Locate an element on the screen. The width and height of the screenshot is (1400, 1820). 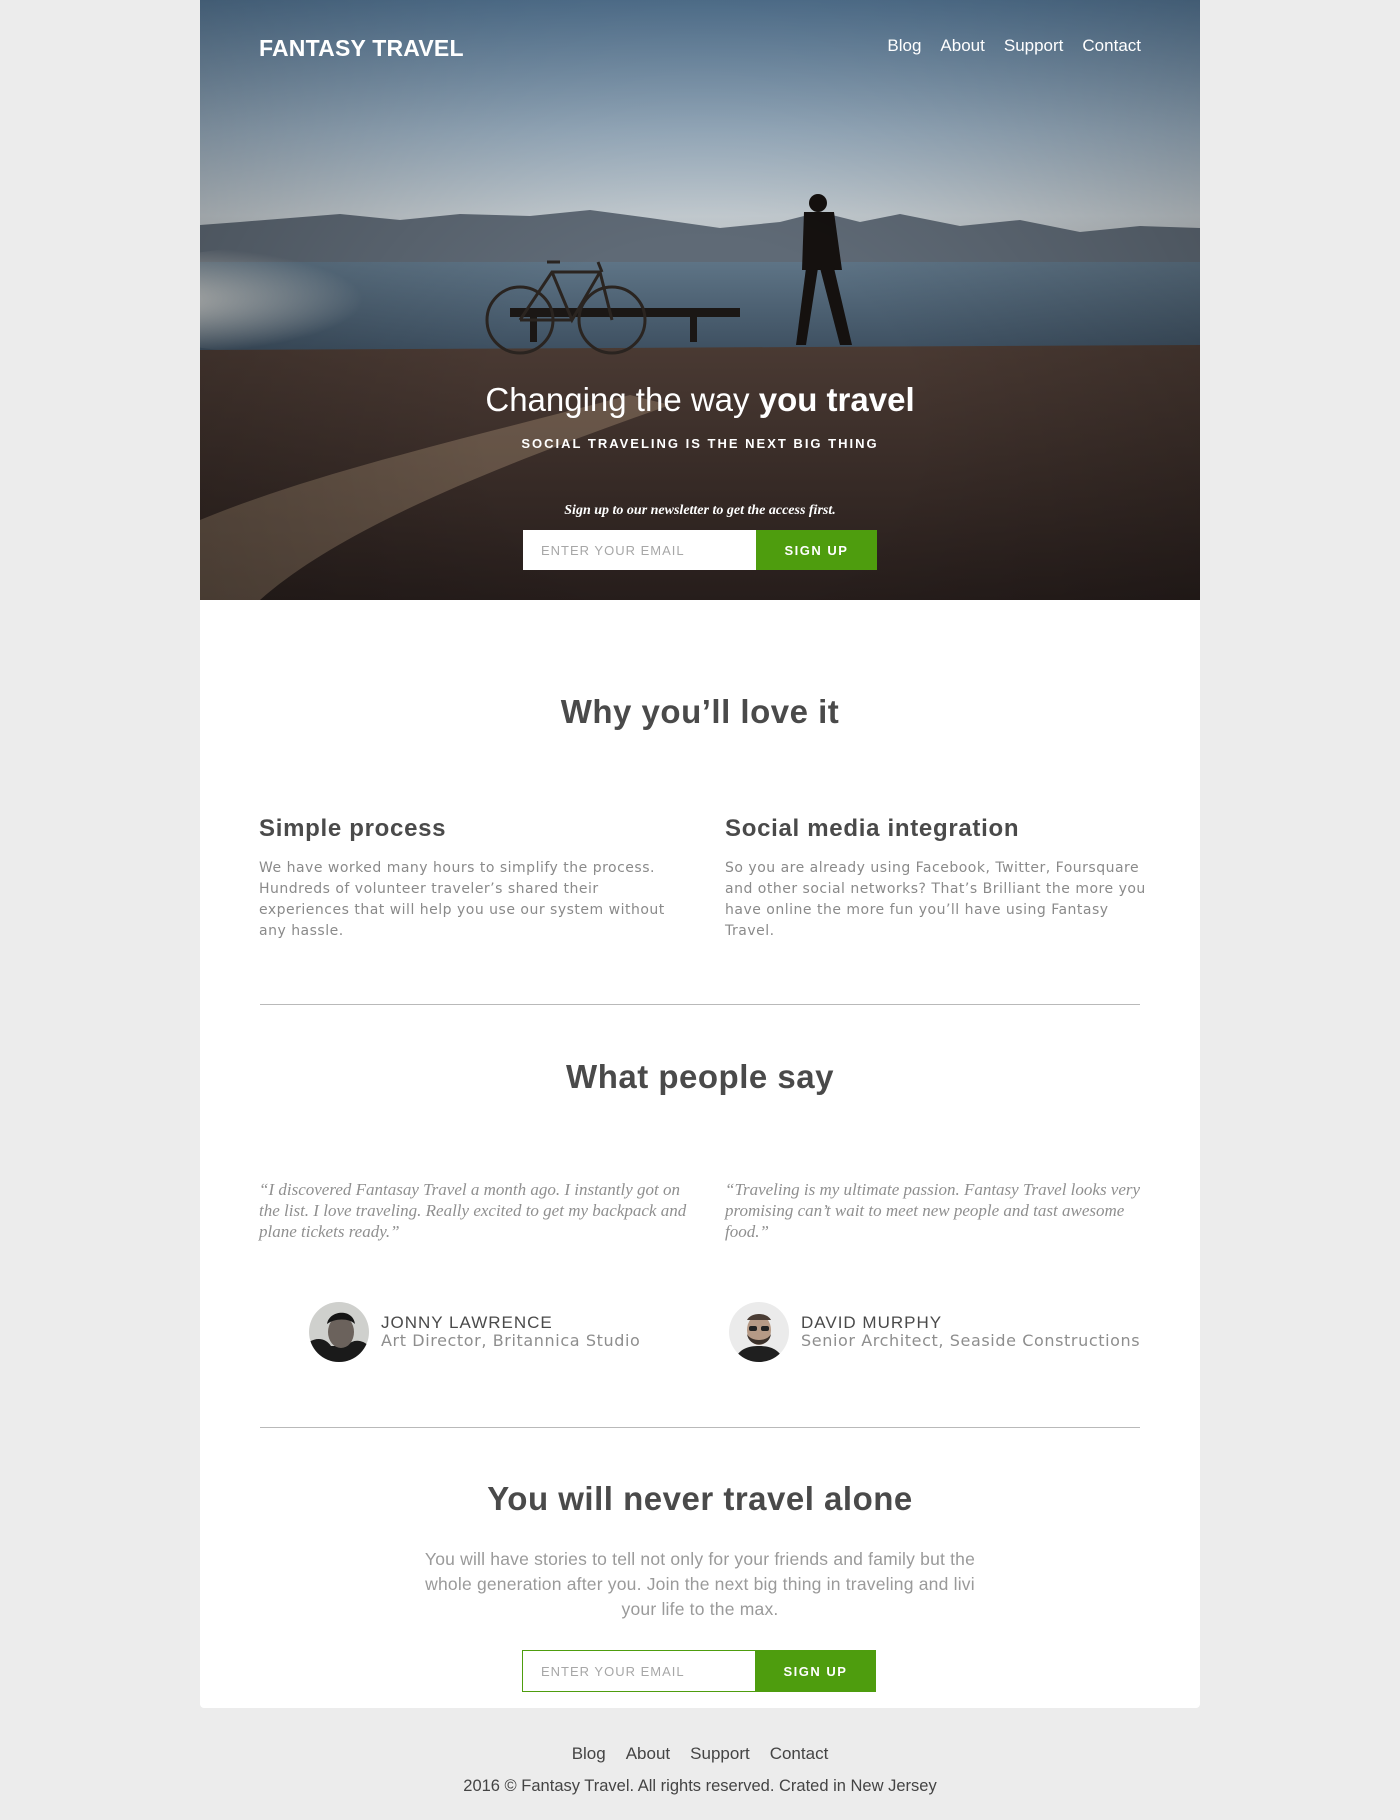
hero-title: Changing the way you travel is located at coordinates (700, 400).